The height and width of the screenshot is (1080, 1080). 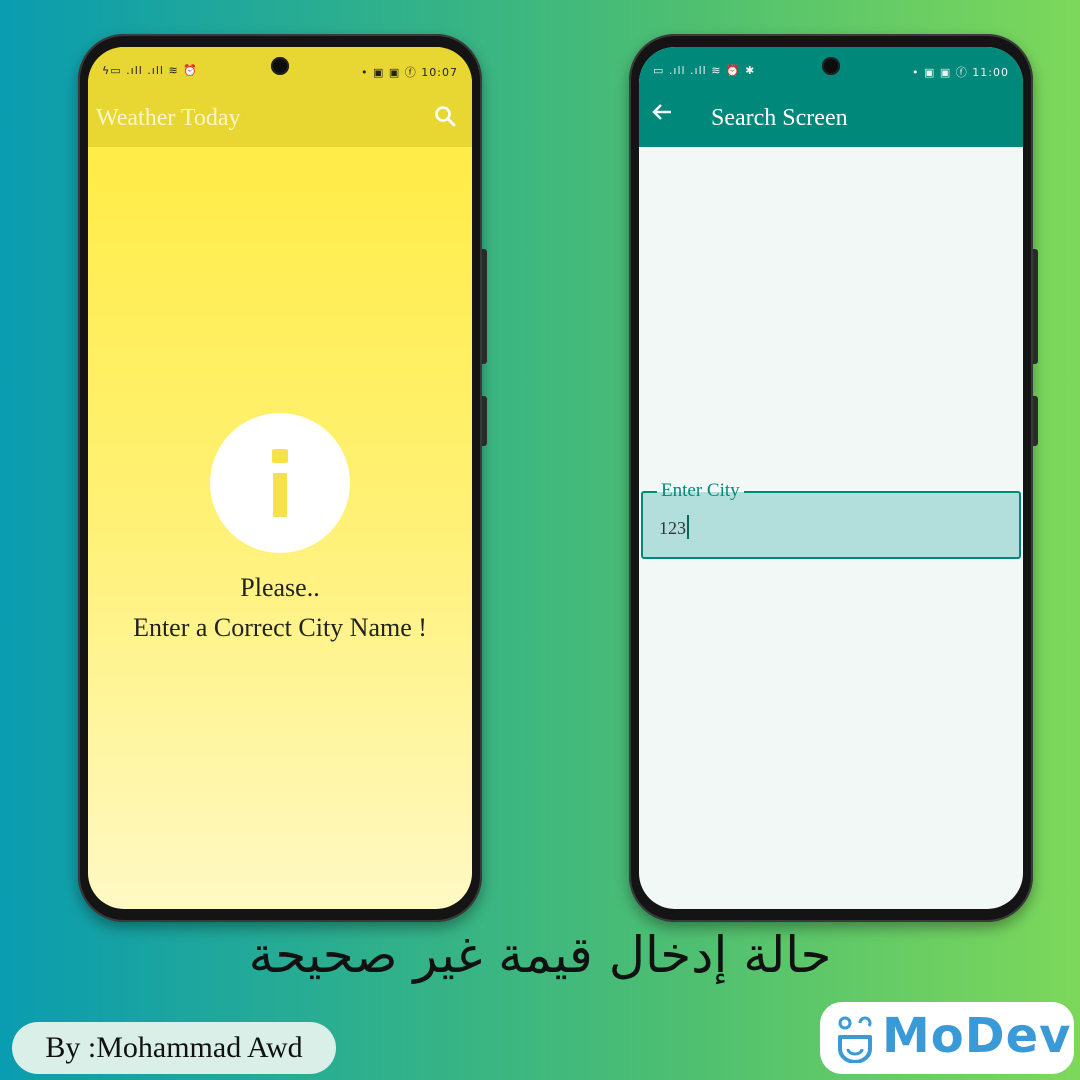 I want to click on status-icons-right: • ▣ ▣ ⓕ 11:00, so click(x=960, y=72).